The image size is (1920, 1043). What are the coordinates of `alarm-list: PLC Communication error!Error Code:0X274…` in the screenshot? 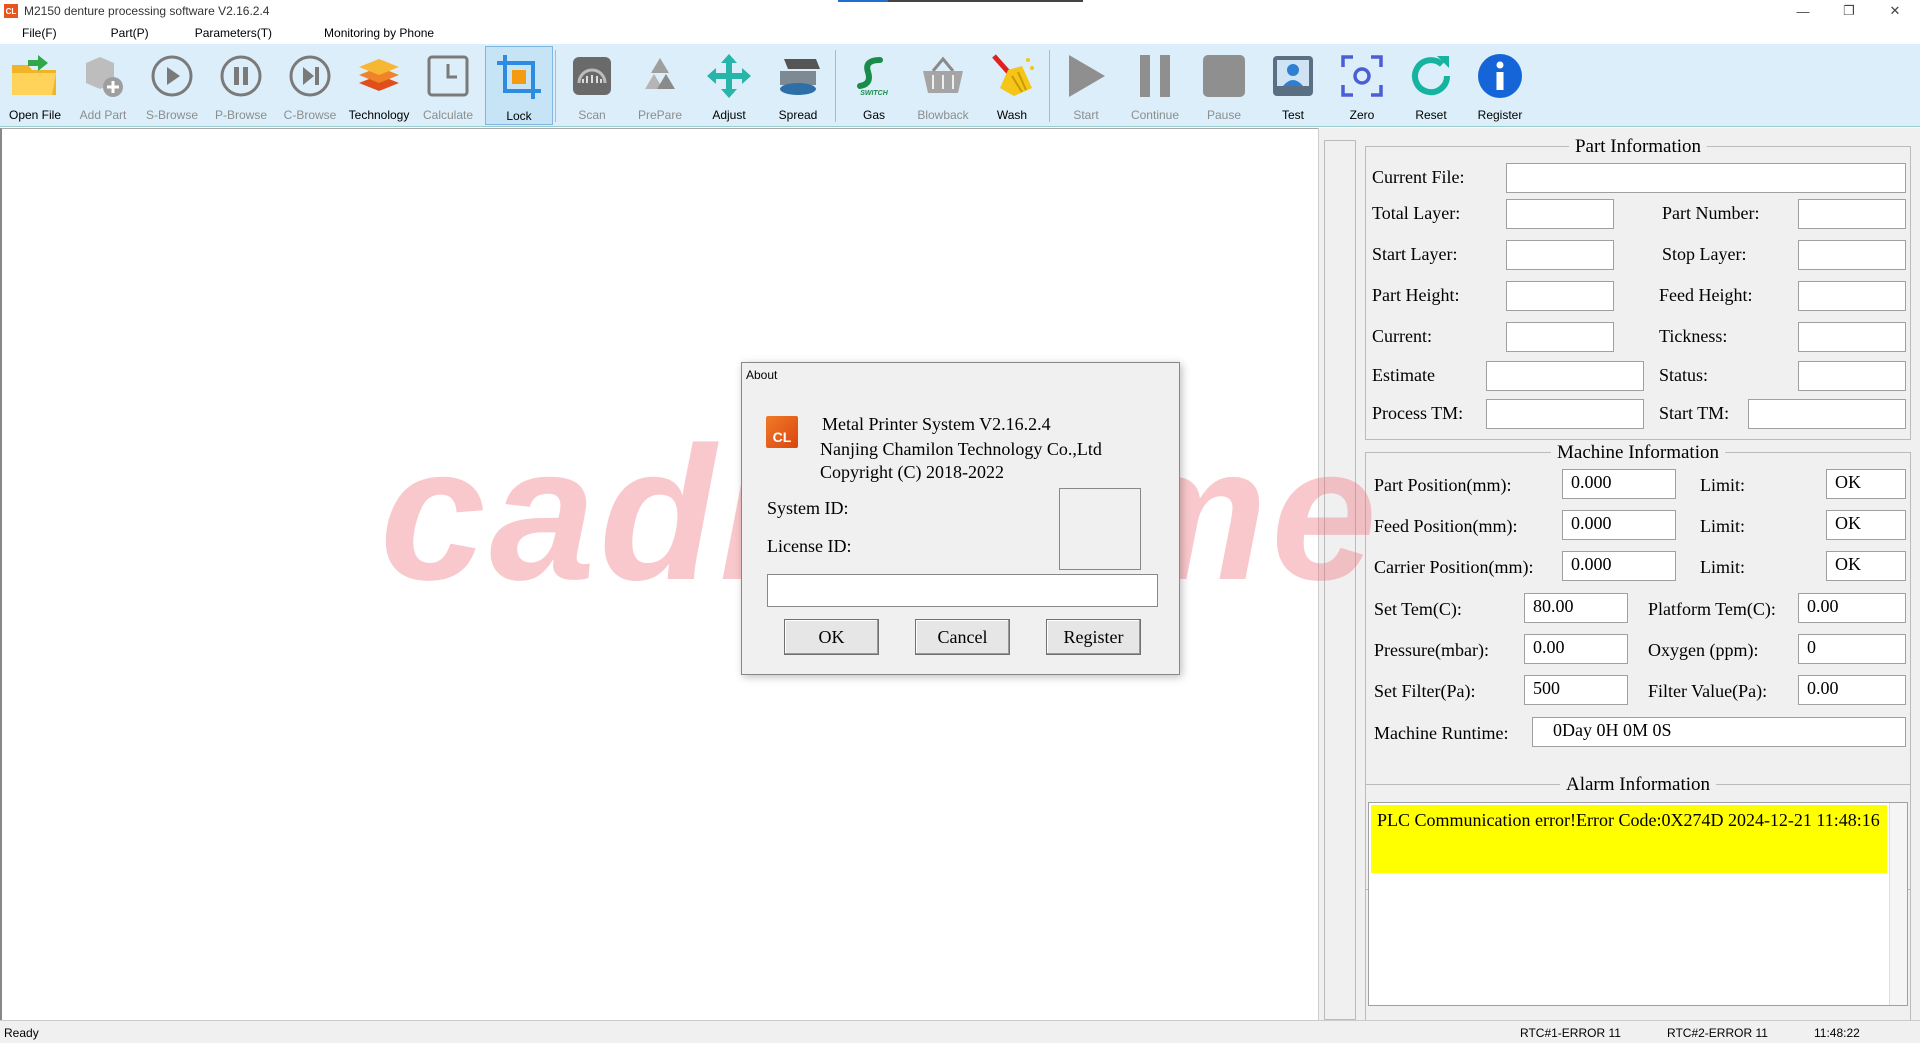 It's located at (1638, 904).